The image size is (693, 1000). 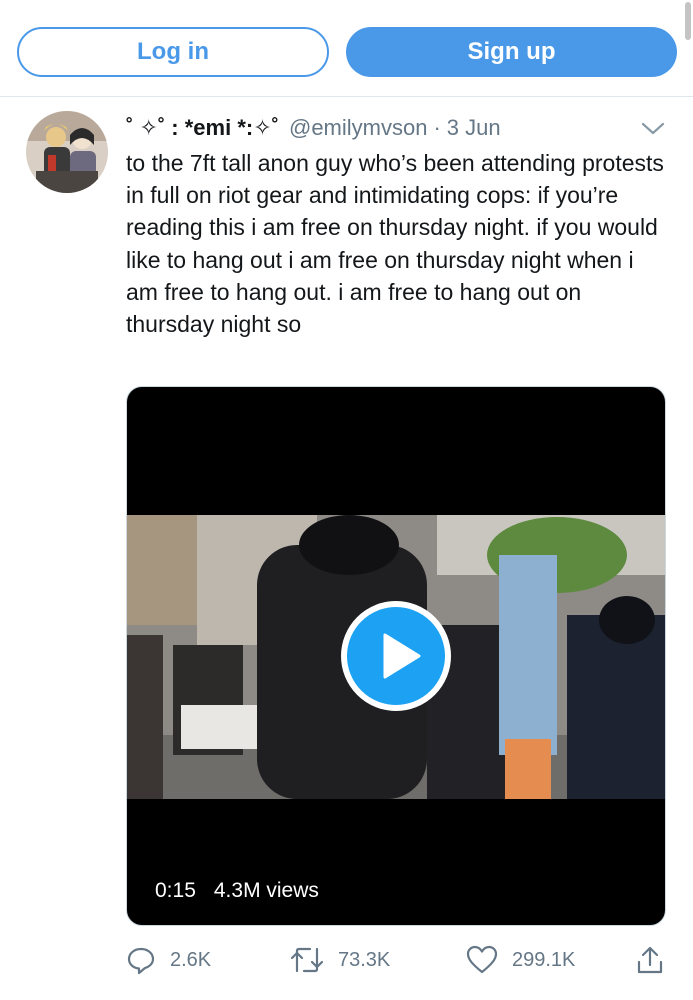 I want to click on video-meta: 0:15 4.3M views, so click(x=246, y=891).